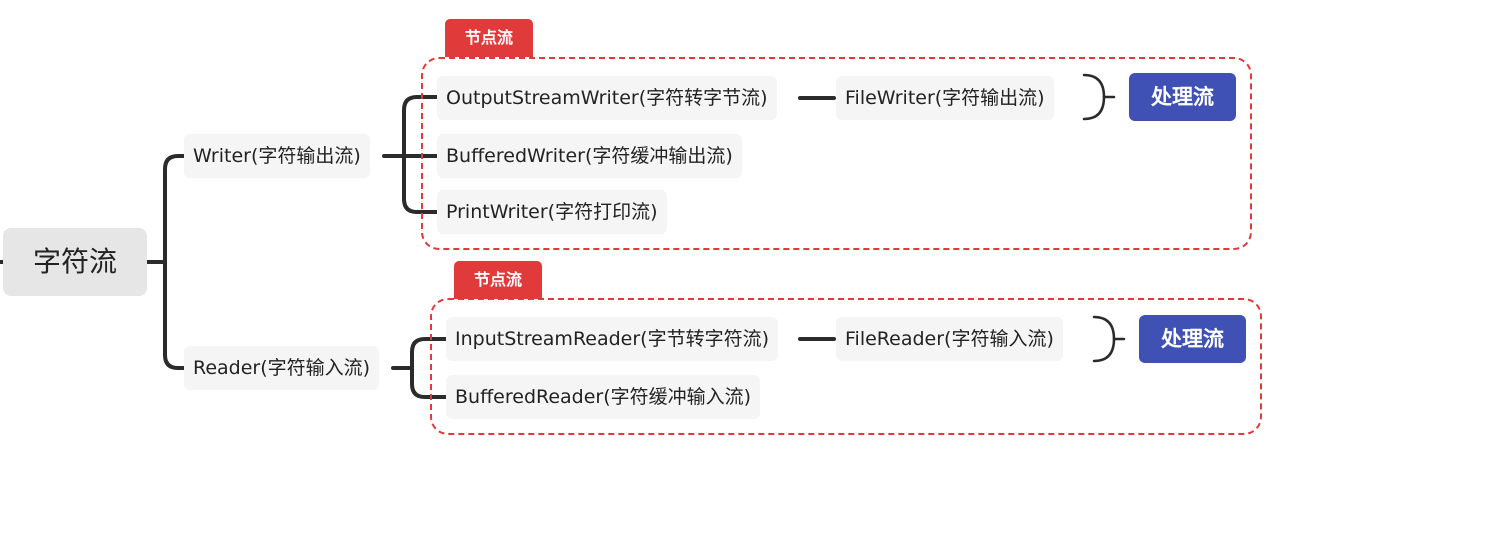  I want to click on writer-group-tag: 节点流, so click(489, 38).